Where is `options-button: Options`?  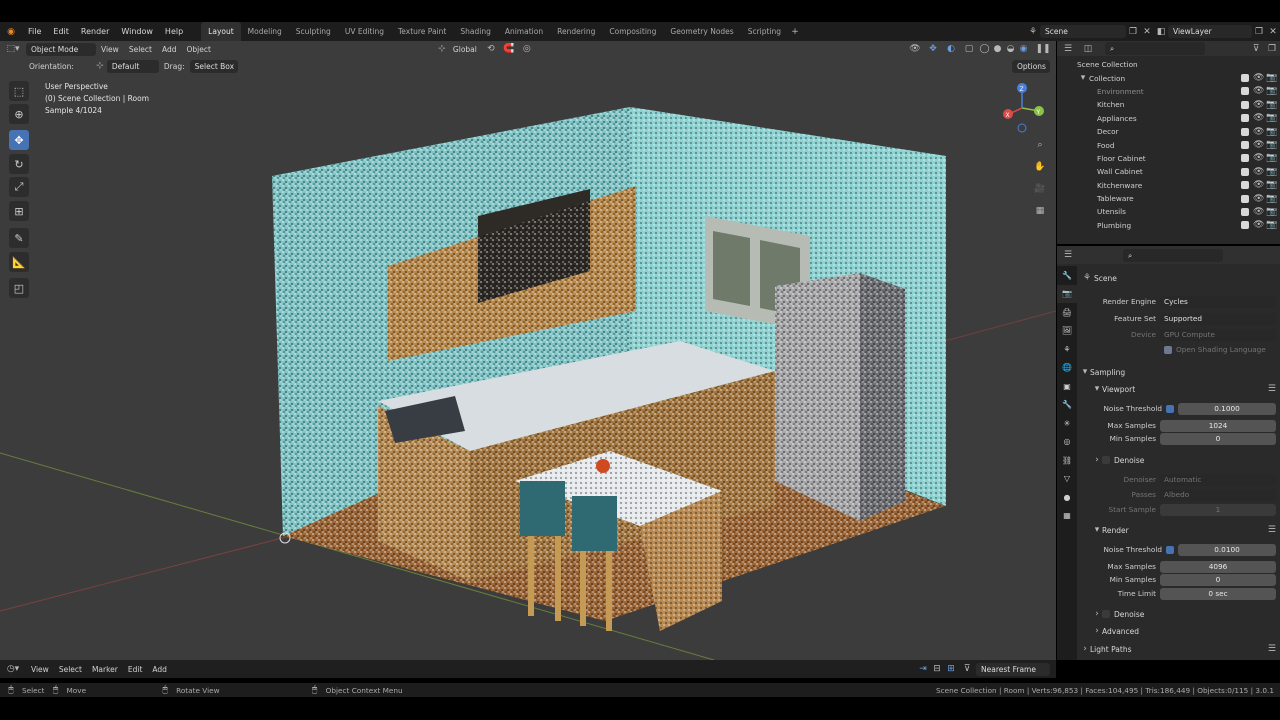 options-button: Options is located at coordinates (1031, 66).